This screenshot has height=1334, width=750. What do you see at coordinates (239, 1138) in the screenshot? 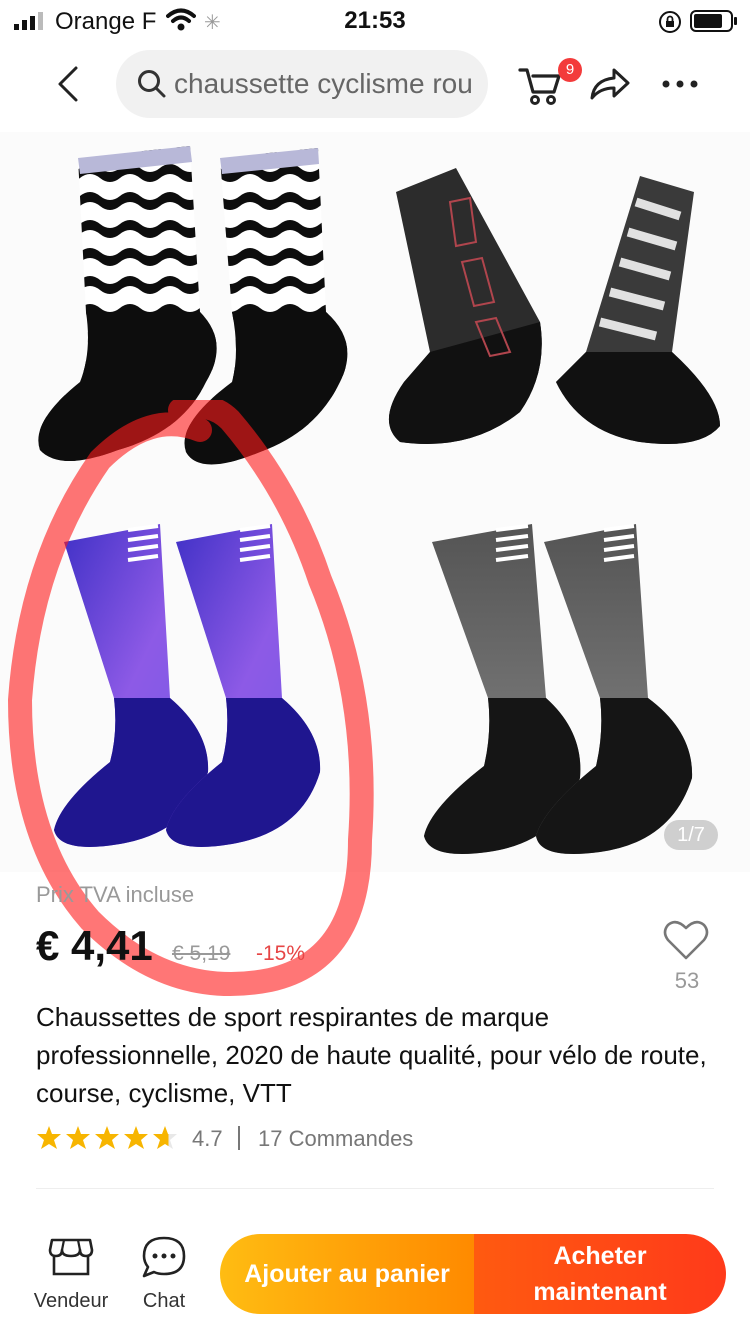
I see `rating-separator` at bounding box center [239, 1138].